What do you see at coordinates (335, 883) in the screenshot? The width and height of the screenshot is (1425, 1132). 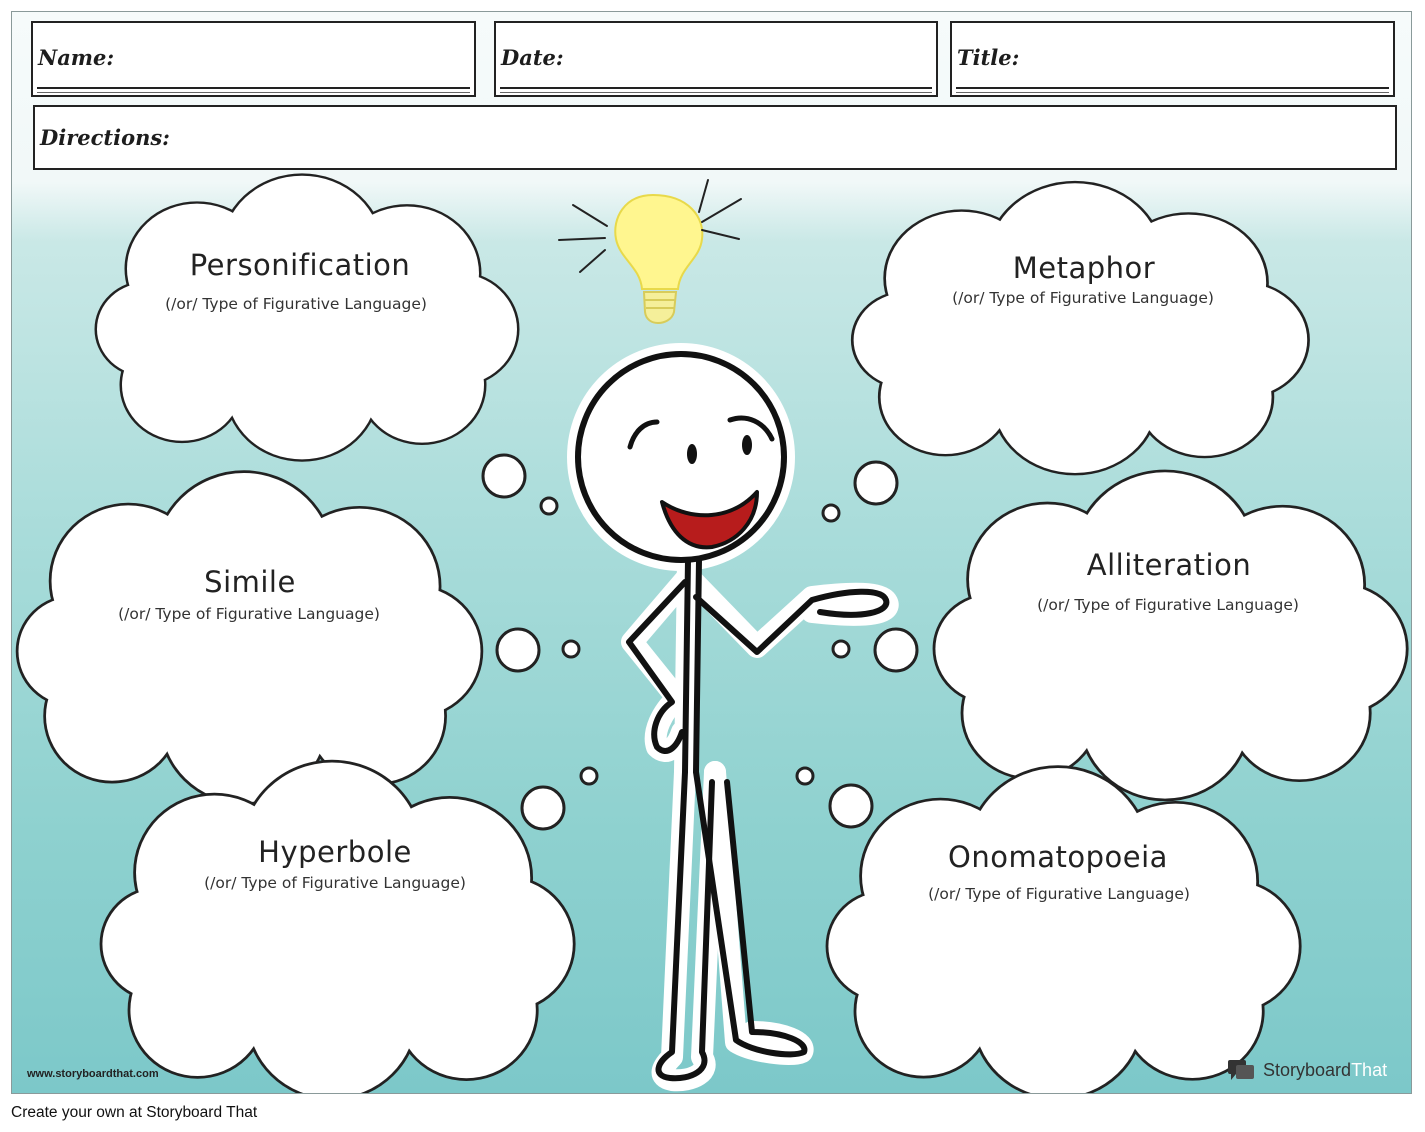 I see `cloud-subtitle-hyperbole: (/or/ Type of Figurative Language)` at bounding box center [335, 883].